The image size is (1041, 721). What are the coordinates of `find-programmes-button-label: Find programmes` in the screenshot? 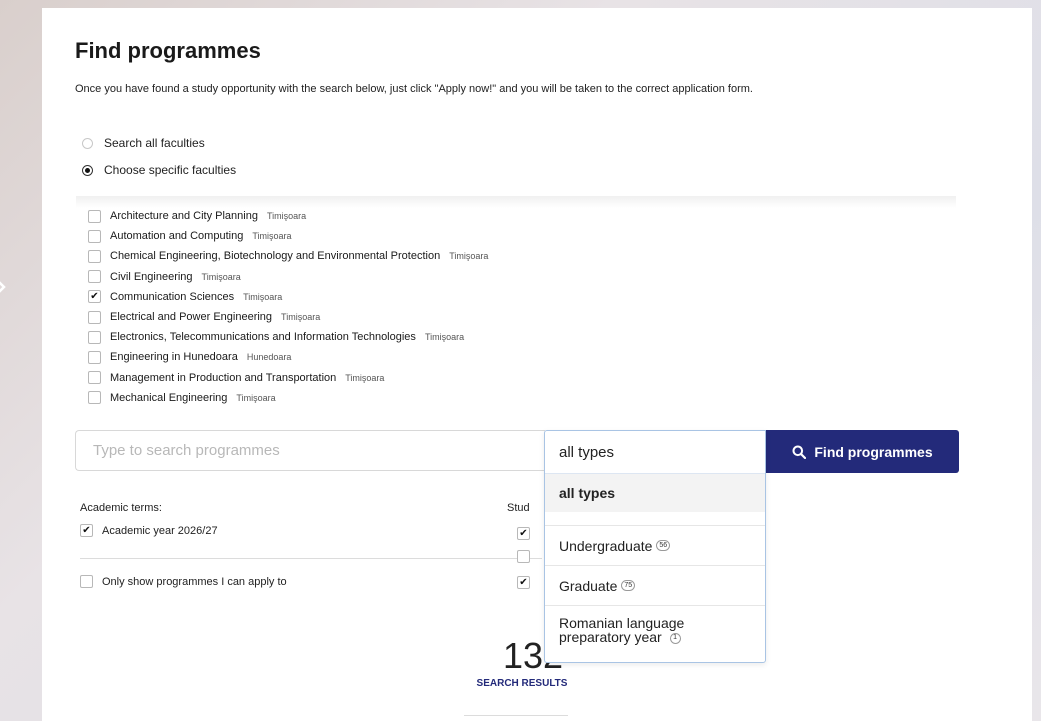 It's located at (873, 451).